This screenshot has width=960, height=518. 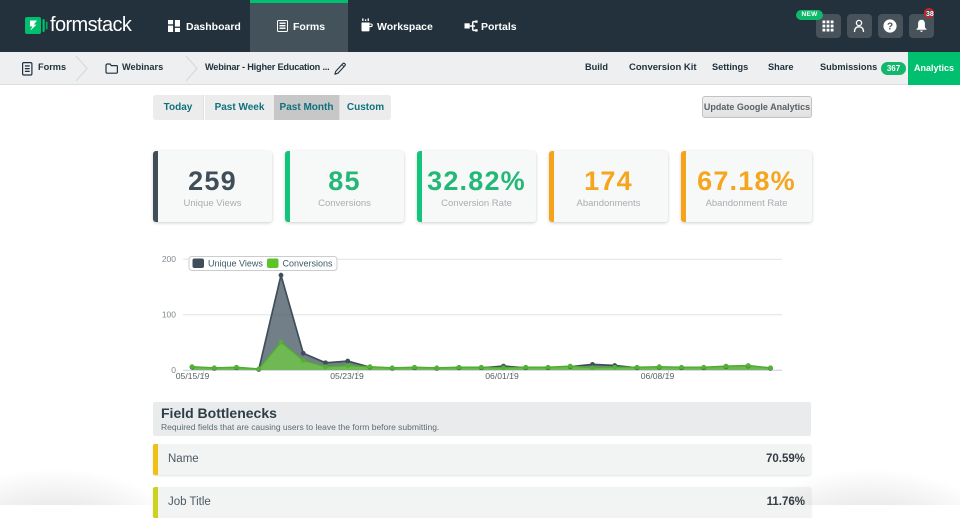 I want to click on svg-text: 05/23/19, so click(x=347, y=376).